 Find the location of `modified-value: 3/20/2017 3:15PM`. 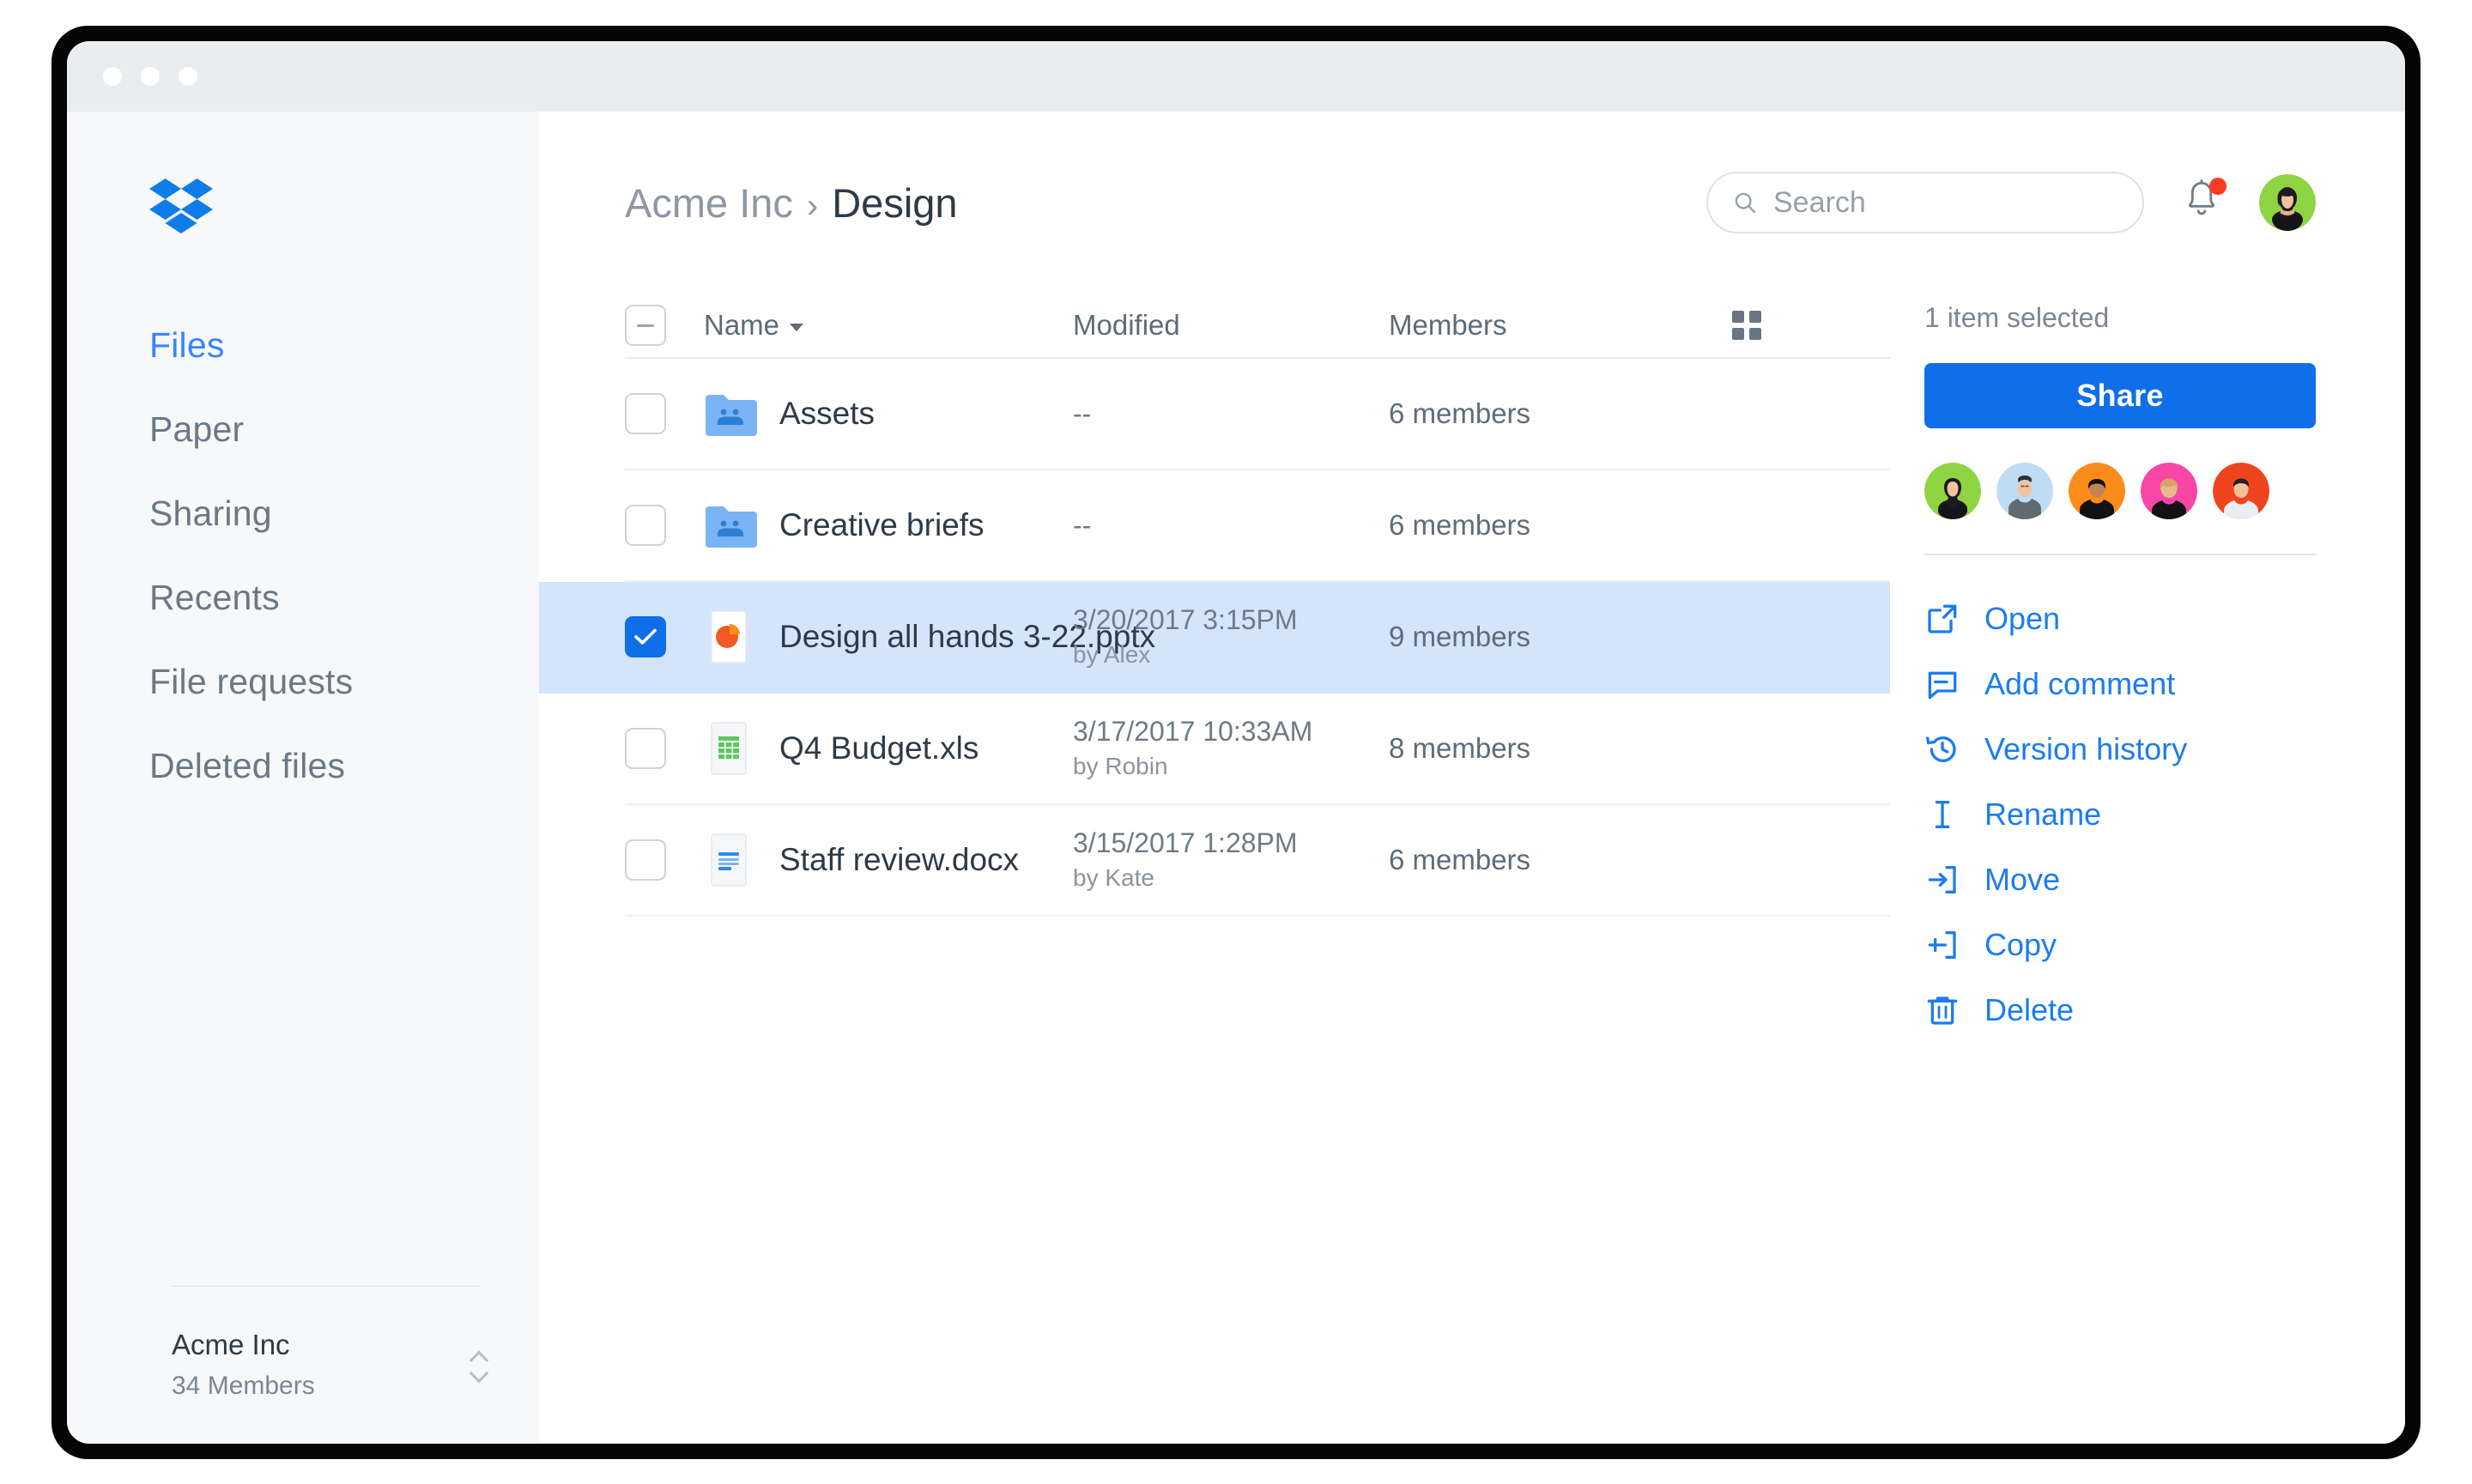

modified-value: 3/20/2017 3:15PM is located at coordinates (1185, 620).